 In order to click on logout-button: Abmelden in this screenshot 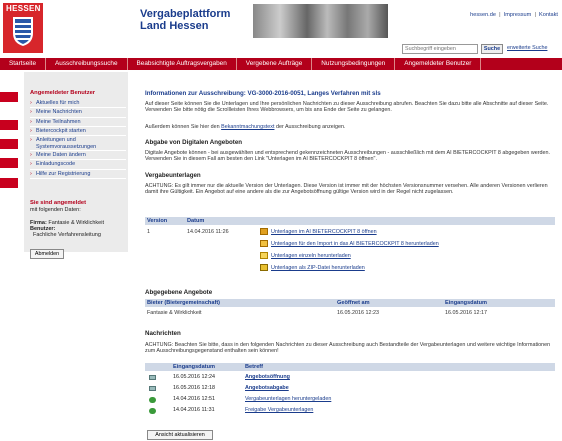, I will do `click(47, 254)`.